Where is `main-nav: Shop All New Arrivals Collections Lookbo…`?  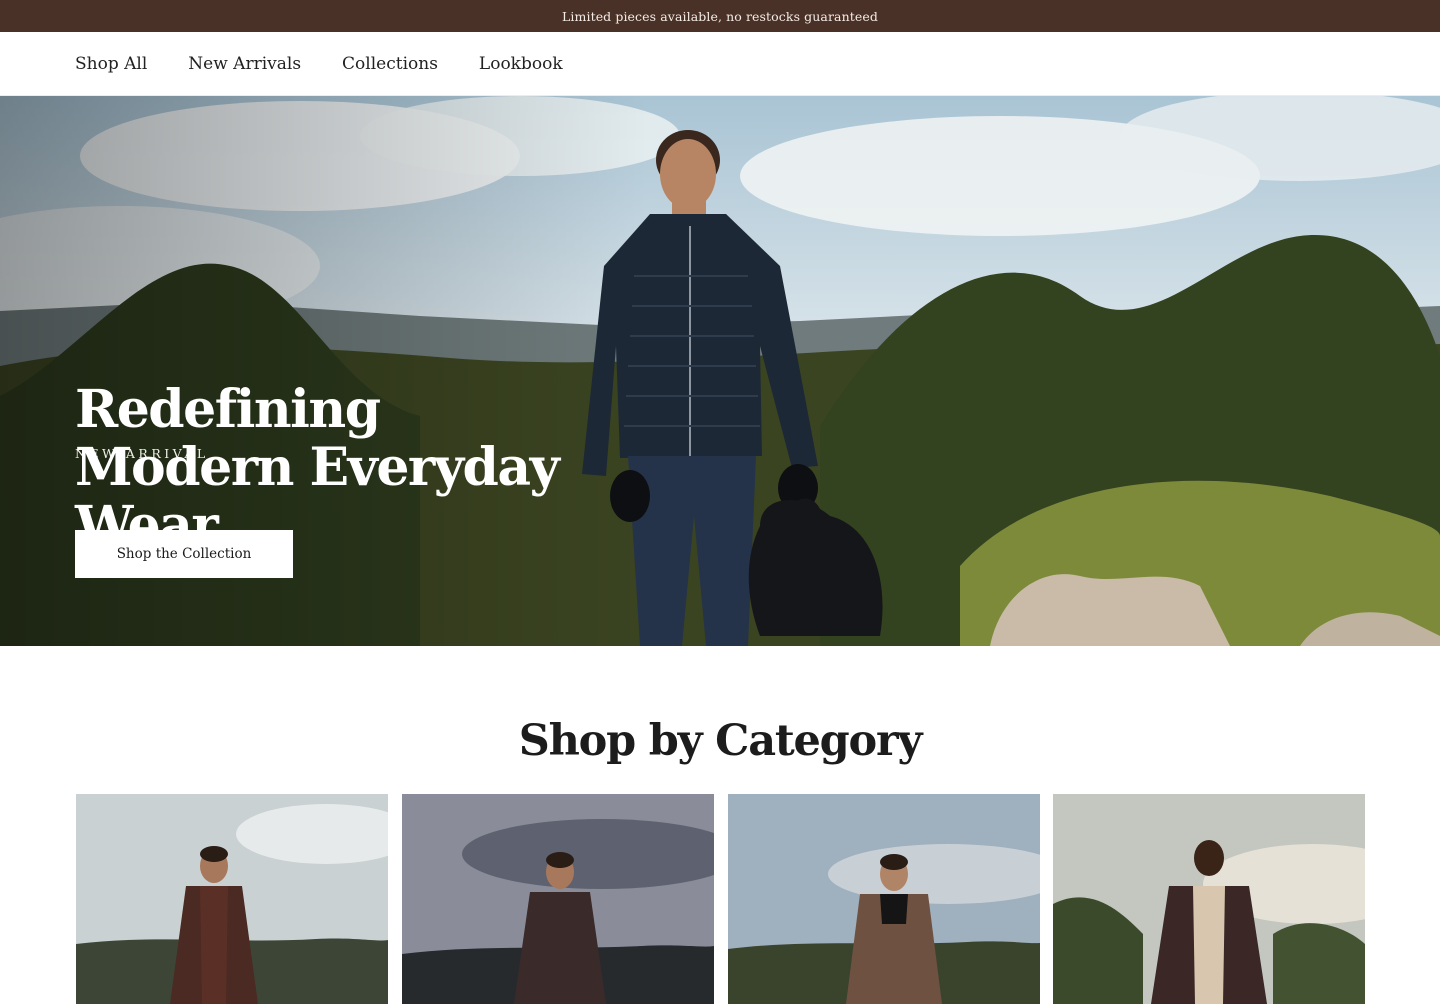
main-nav: Shop All New Arrivals Collections Lookbo… is located at coordinates (720, 64).